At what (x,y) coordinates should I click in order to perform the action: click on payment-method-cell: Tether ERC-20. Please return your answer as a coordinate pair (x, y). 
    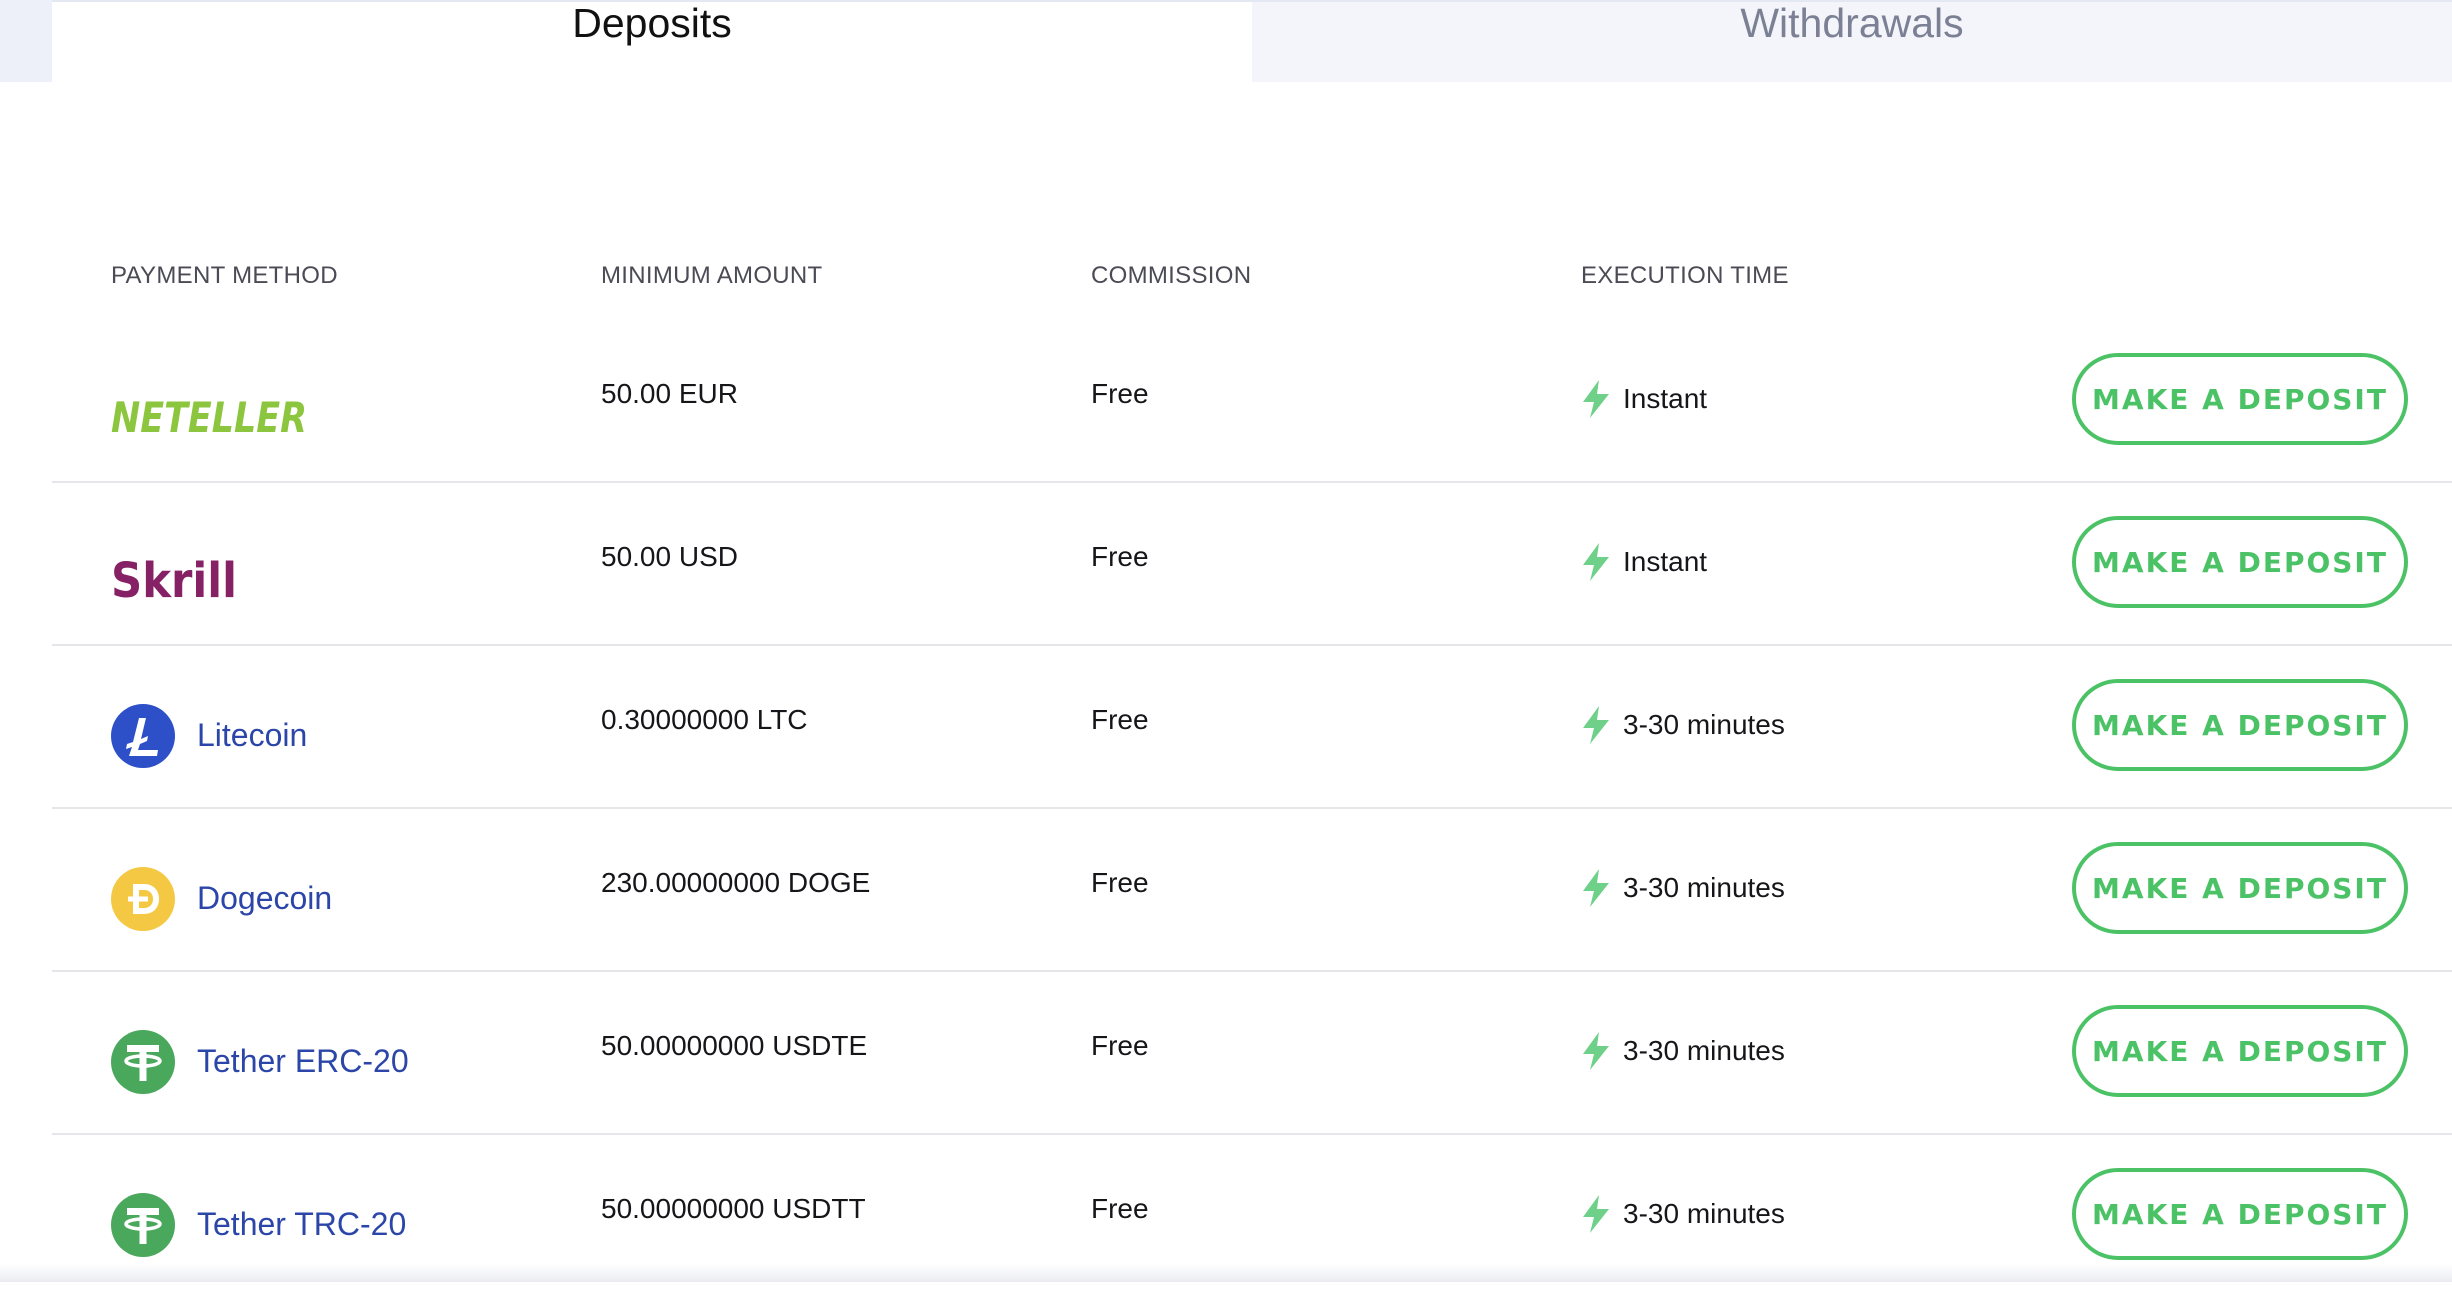
    Looking at the image, I should click on (260, 1052).